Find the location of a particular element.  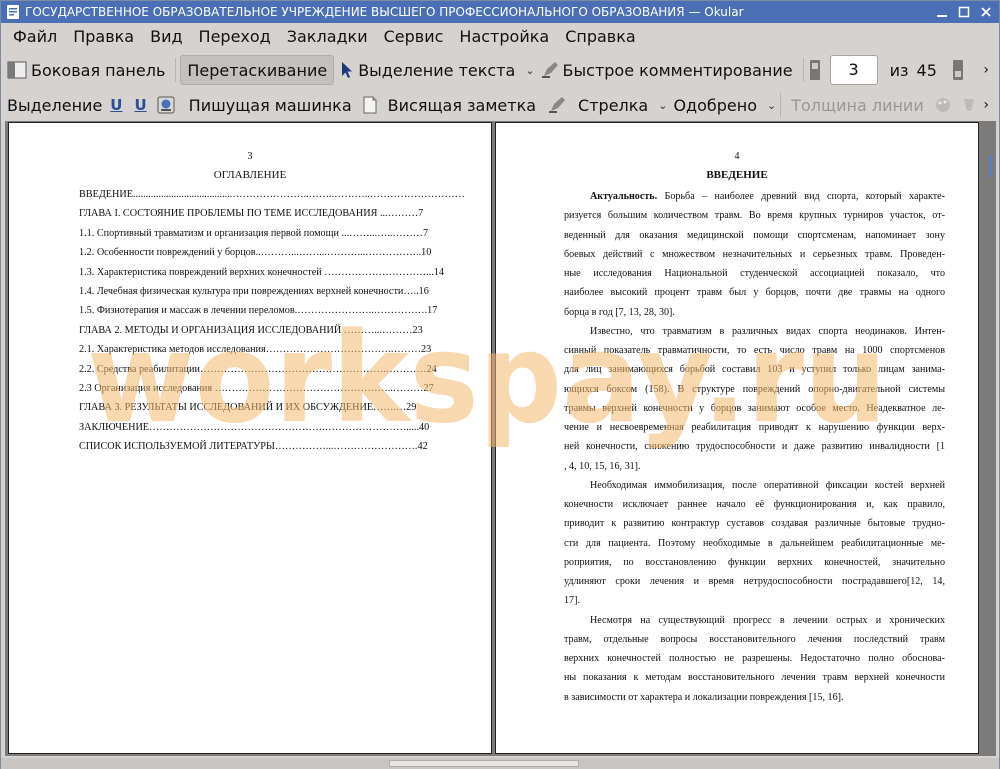

text-line: борца в год [7, 13, 28, 30]. is located at coordinates (619, 312).